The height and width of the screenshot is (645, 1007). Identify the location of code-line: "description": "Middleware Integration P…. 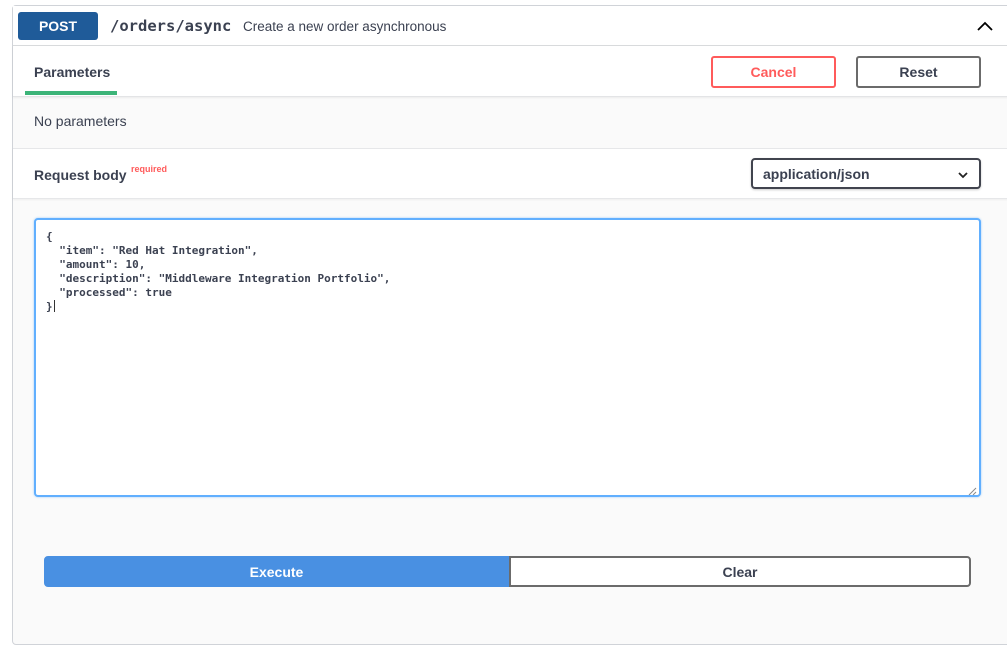
(218, 278).